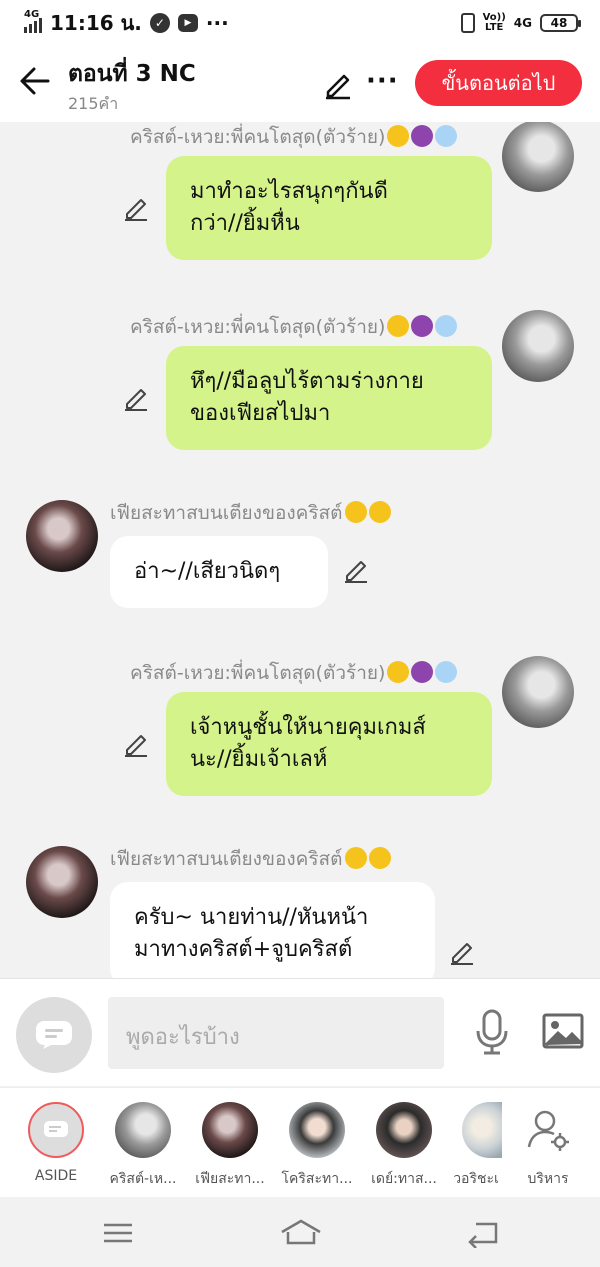 The image size is (600, 1267). I want to click on character-label: บริหาร, so click(548, 1179).